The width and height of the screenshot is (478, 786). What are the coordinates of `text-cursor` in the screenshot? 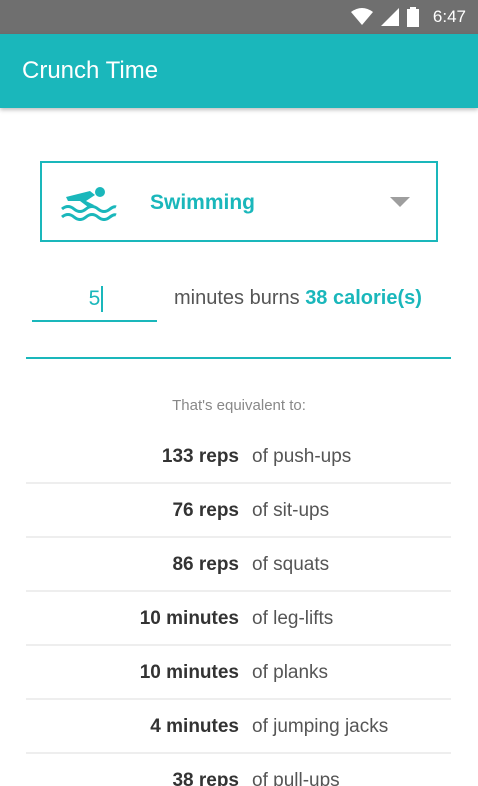 It's located at (102, 299).